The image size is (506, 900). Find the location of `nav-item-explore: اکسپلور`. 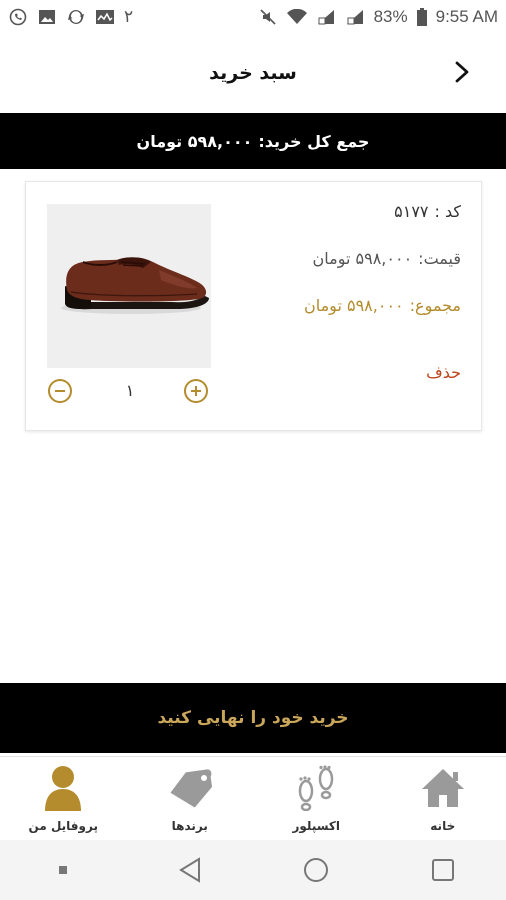

nav-item-explore: اکسپلور is located at coordinates (316, 798).